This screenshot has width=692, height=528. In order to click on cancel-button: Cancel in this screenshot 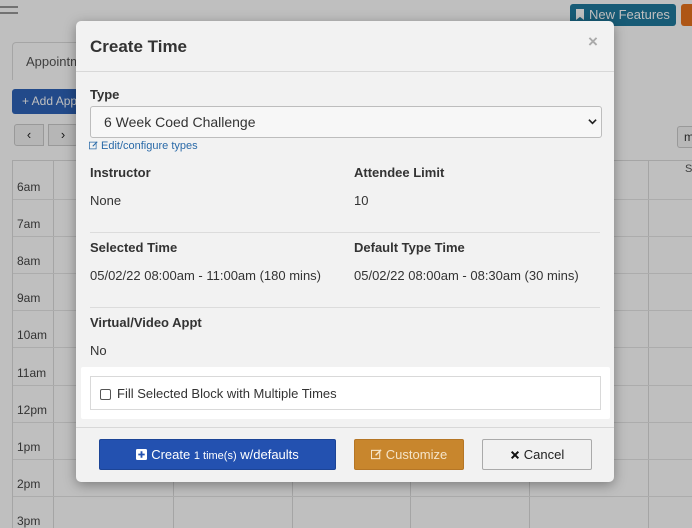, I will do `click(537, 454)`.